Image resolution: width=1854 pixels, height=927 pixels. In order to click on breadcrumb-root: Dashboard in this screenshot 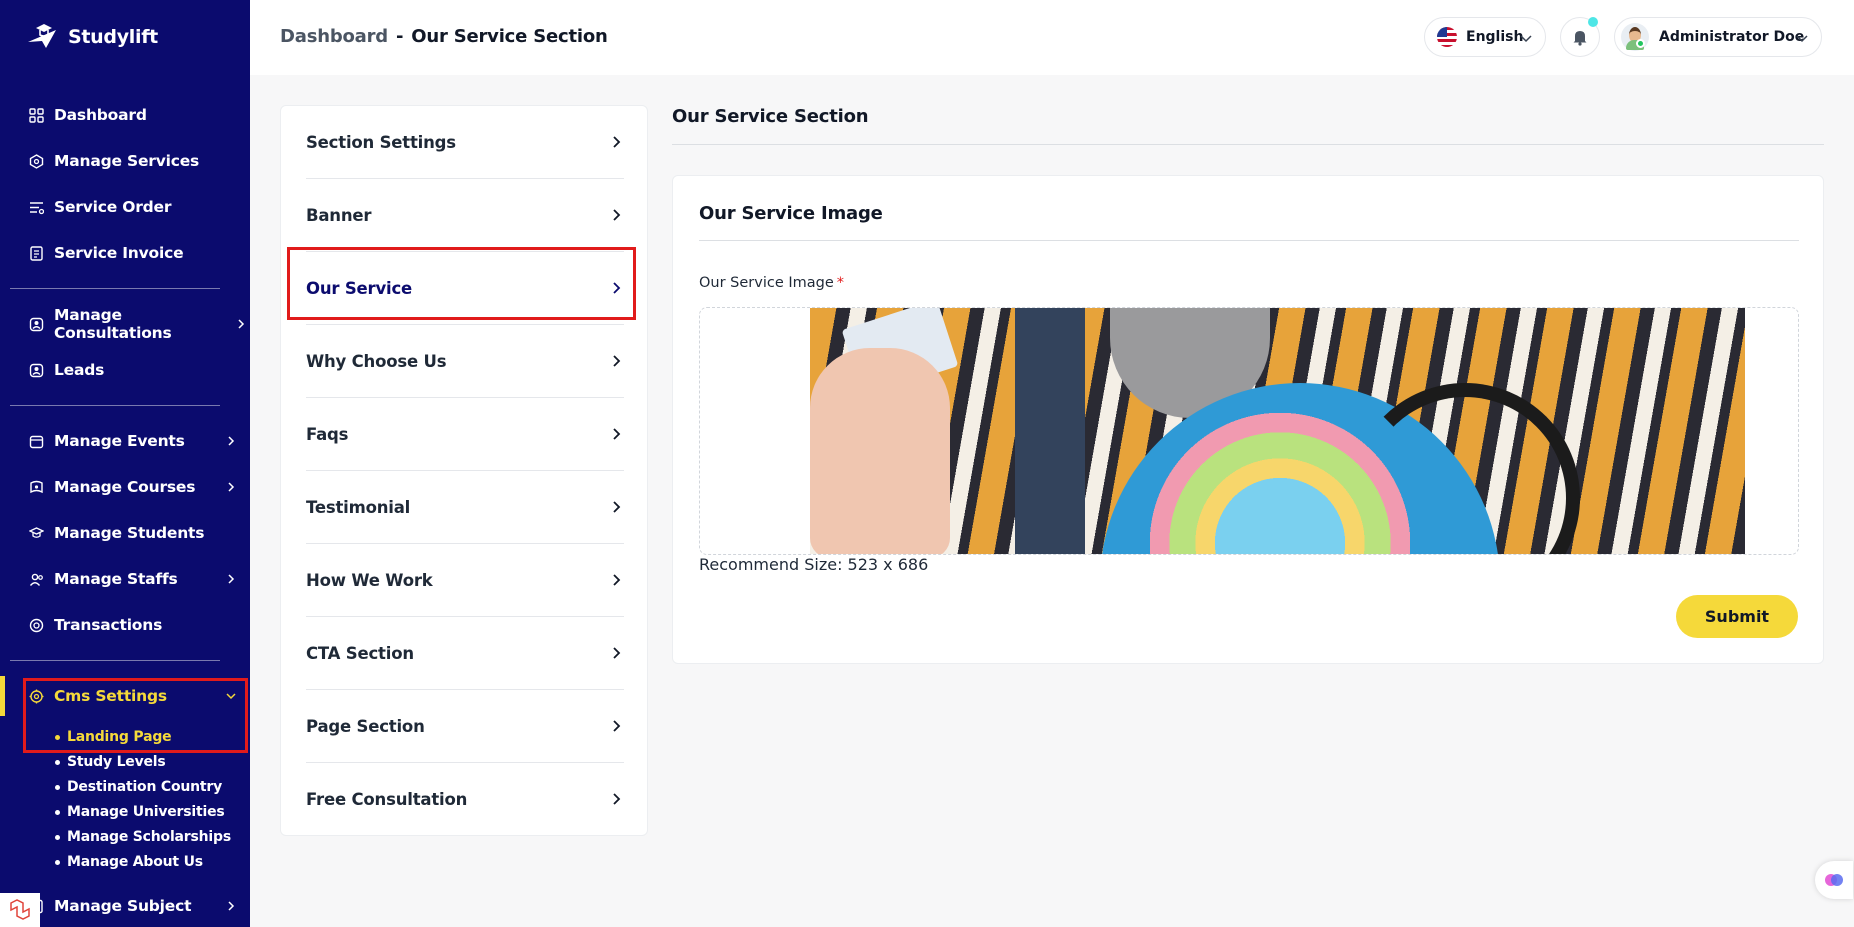, I will do `click(334, 36)`.